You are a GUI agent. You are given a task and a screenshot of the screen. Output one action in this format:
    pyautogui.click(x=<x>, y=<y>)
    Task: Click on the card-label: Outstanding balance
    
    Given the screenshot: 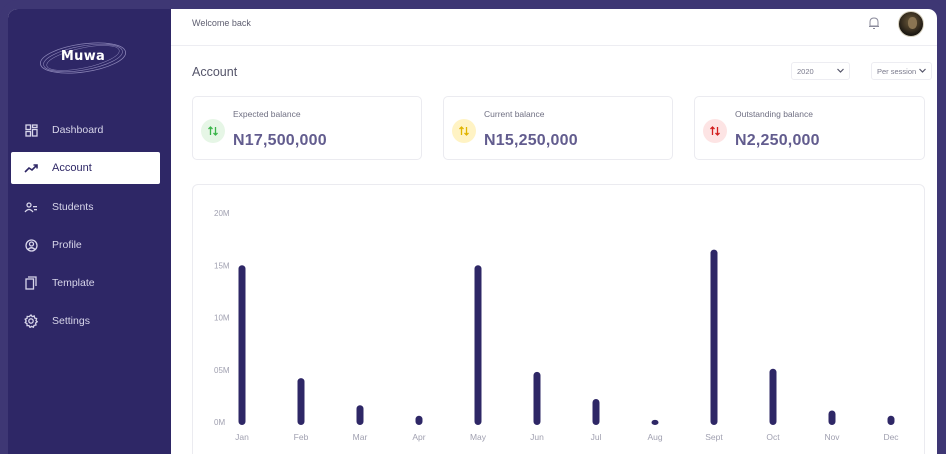 What is the action you would take?
    pyautogui.click(x=774, y=114)
    